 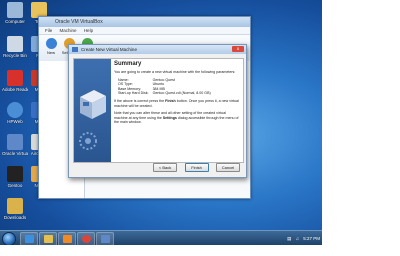 What do you see at coordinates (297, 238) in the screenshot?
I see `volume-icon: ♫` at bounding box center [297, 238].